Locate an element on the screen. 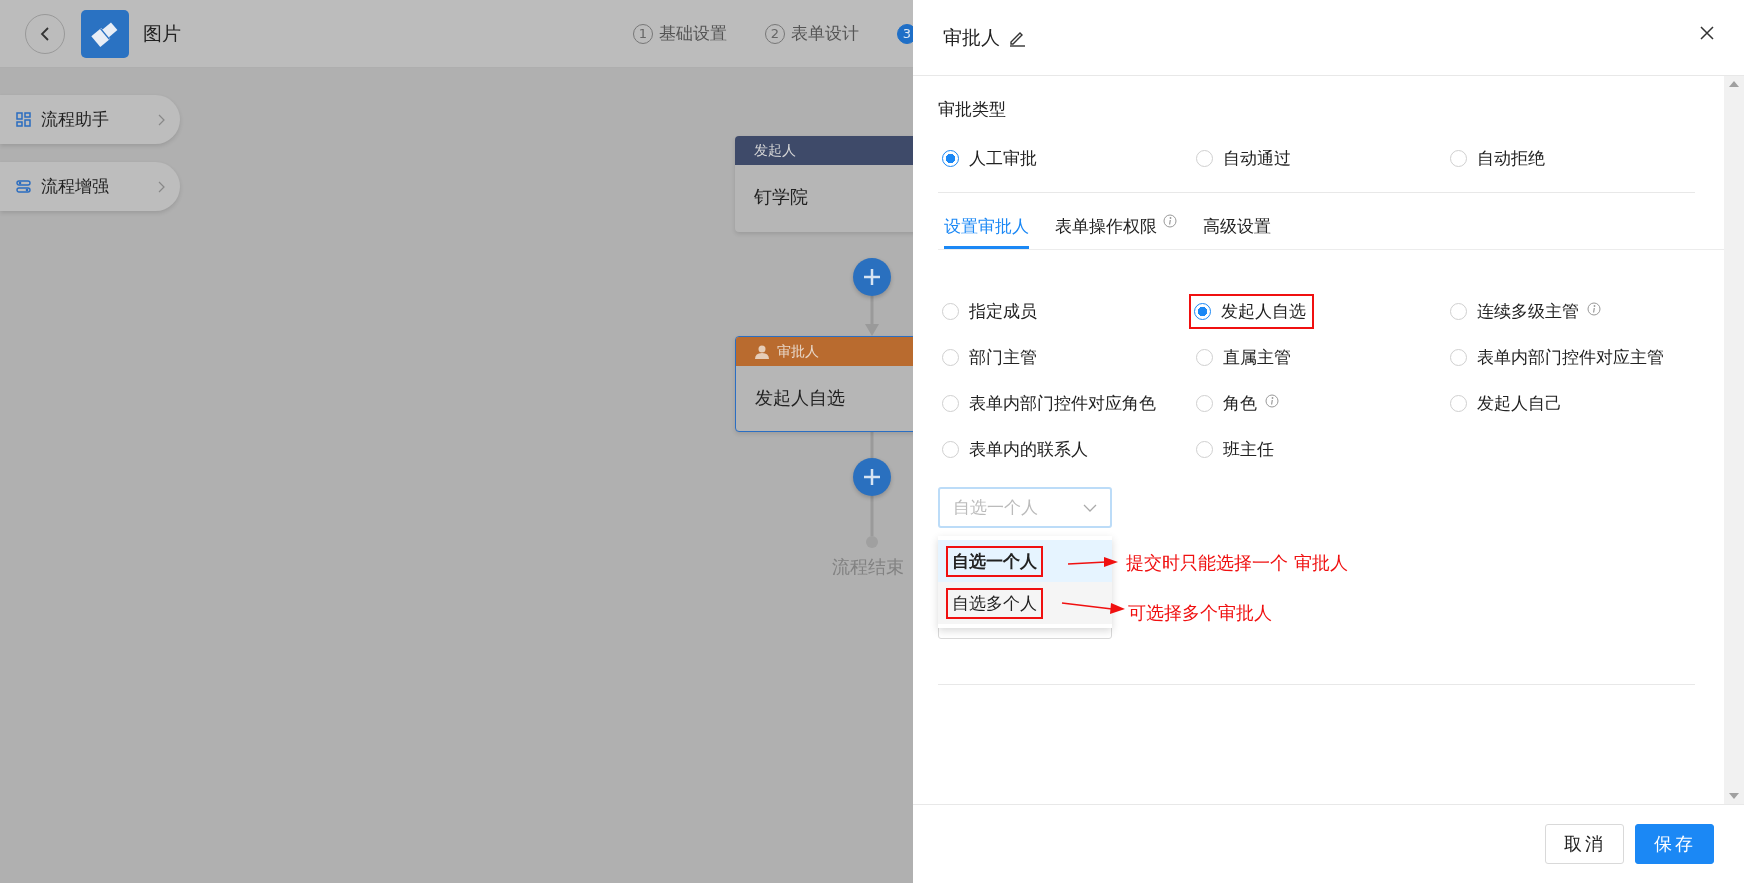  scroll-up-icon is located at coordinates (1734, 84).